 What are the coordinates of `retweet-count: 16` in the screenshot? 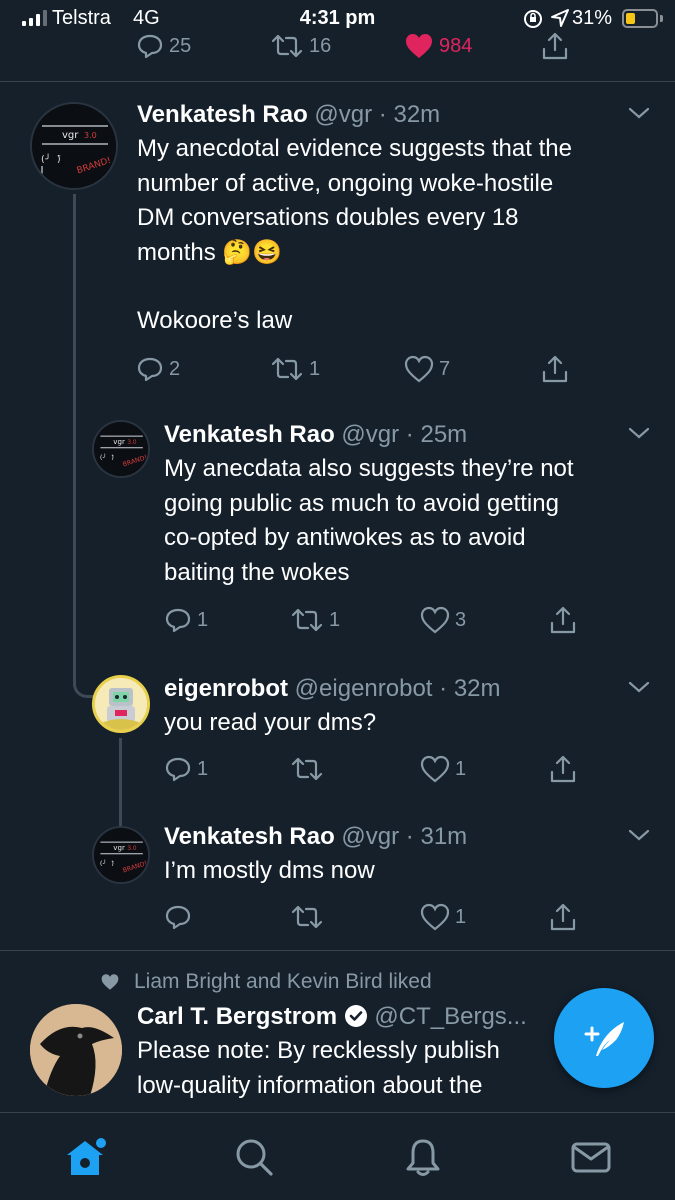 It's located at (320, 45).